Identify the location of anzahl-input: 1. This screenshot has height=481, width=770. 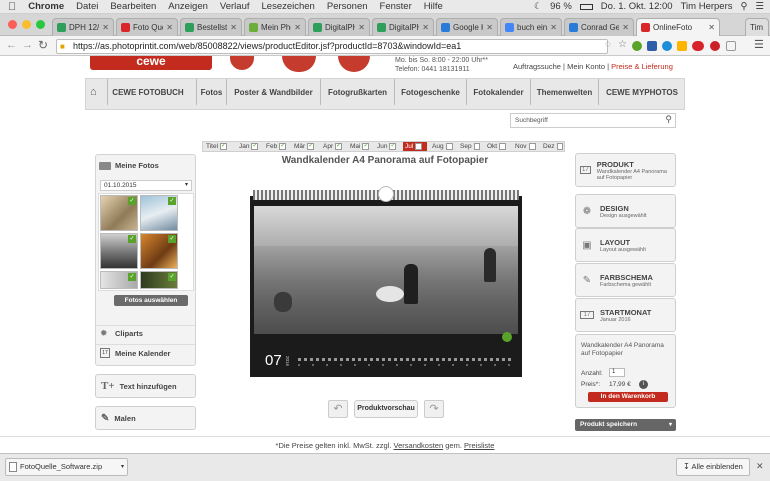
(617, 372).